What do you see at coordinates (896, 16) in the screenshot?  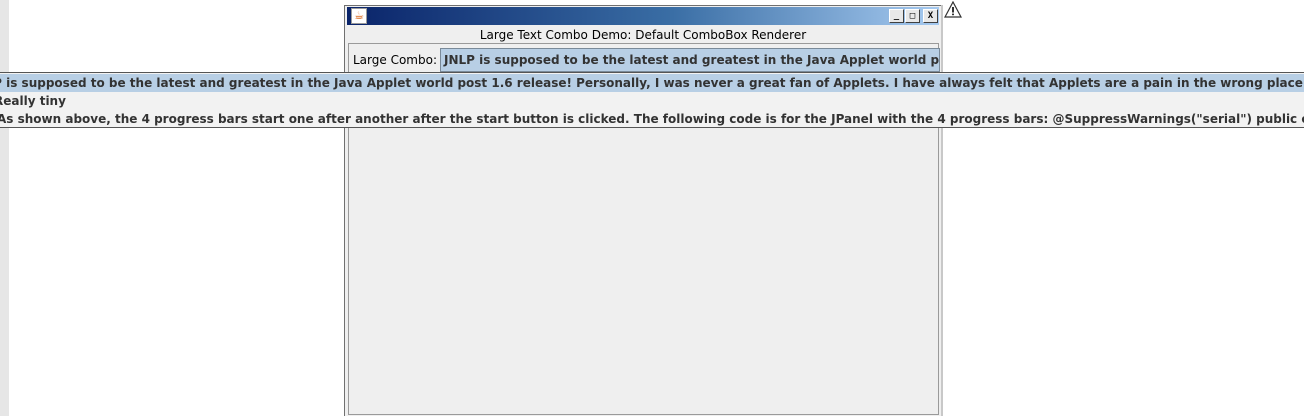 I see `minimize-button: _` at bounding box center [896, 16].